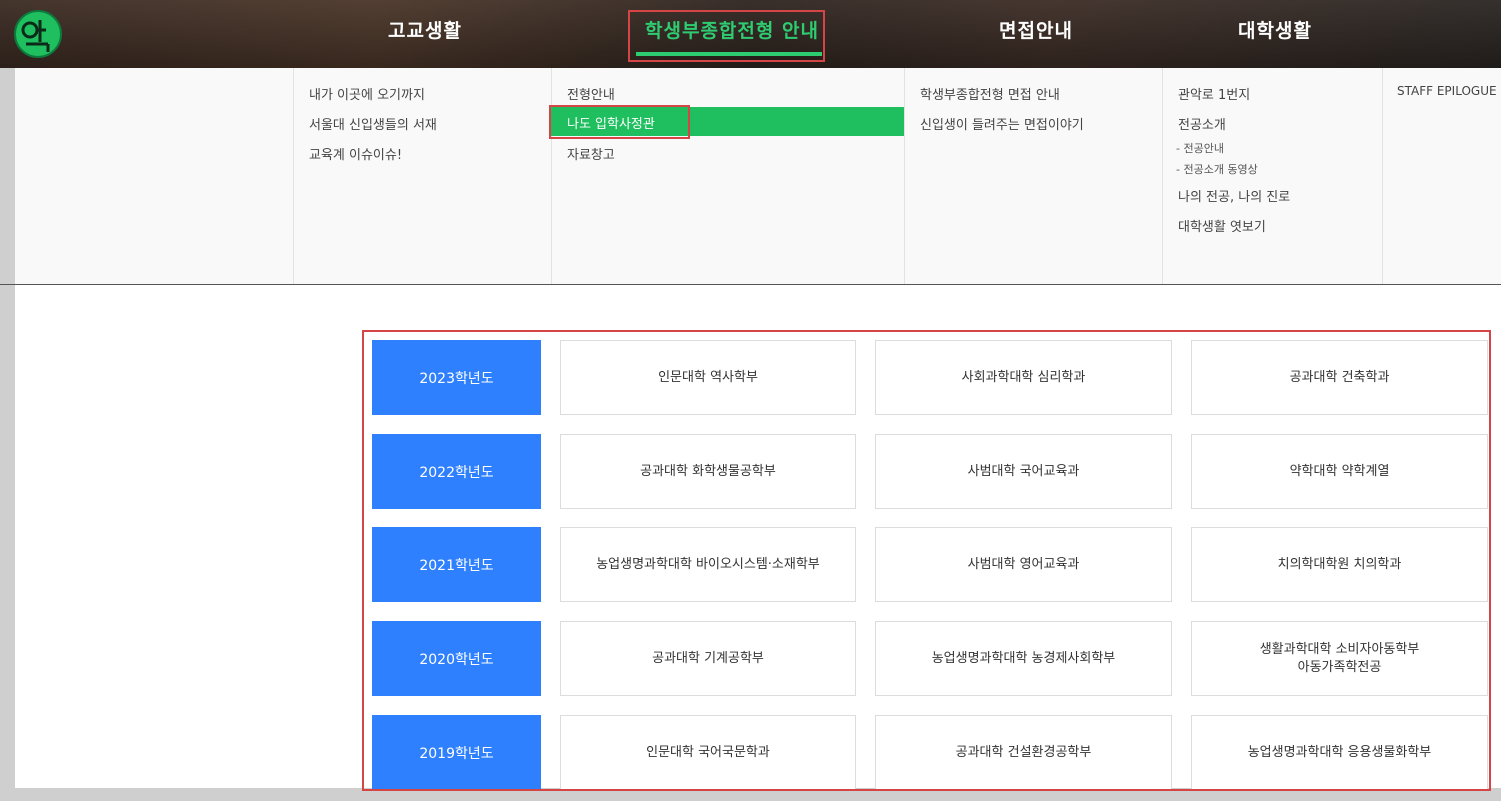  I want to click on menu-link-college-life-peek: 대학생활 엿보기, so click(1222, 225).